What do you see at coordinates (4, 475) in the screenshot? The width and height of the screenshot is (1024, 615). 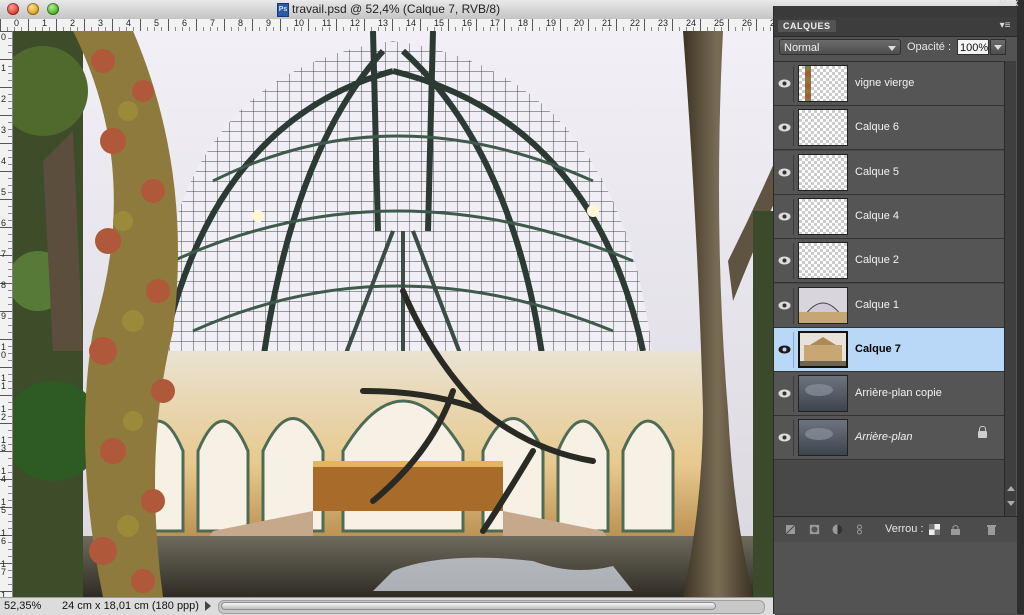 I see `ruler-tick-label: 1 4` at bounding box center [4, 475].